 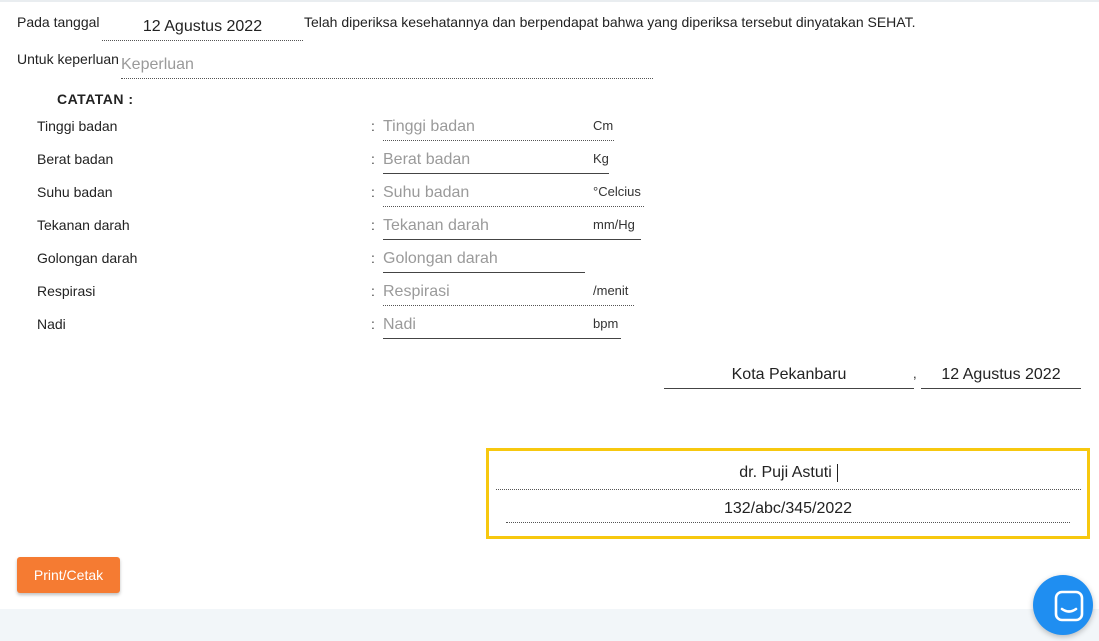 I want to click on chat-widget-button, so click(x=1063, y=605).